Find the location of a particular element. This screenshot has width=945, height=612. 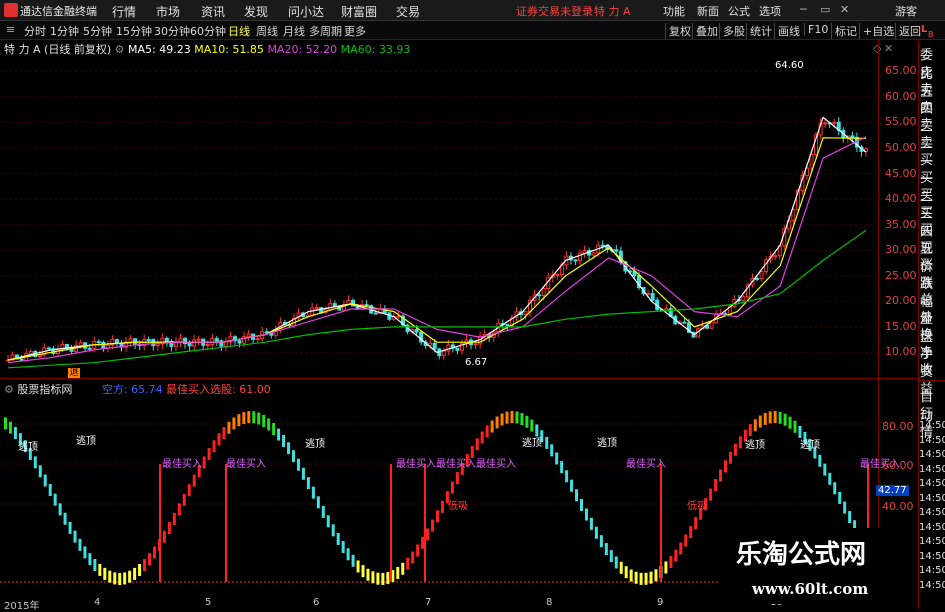

period-15min: 15分钟 is located at coordinates (134, 31).